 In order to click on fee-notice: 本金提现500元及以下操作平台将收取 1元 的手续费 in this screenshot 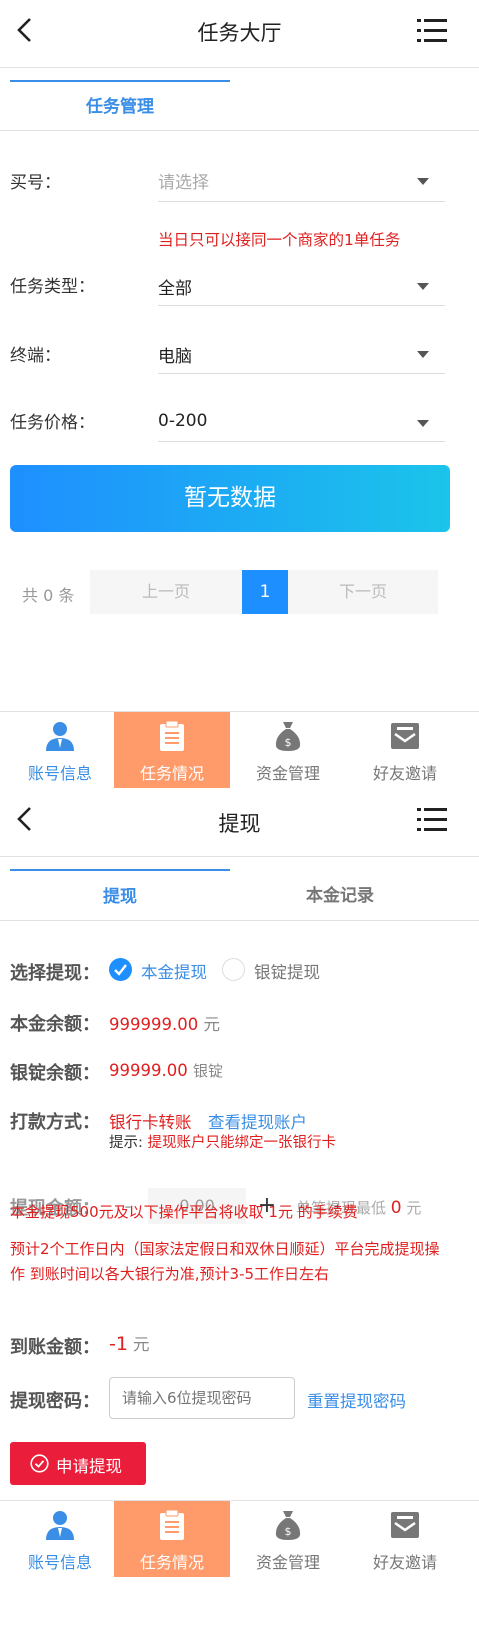, I will do `click(184, 1212)`.